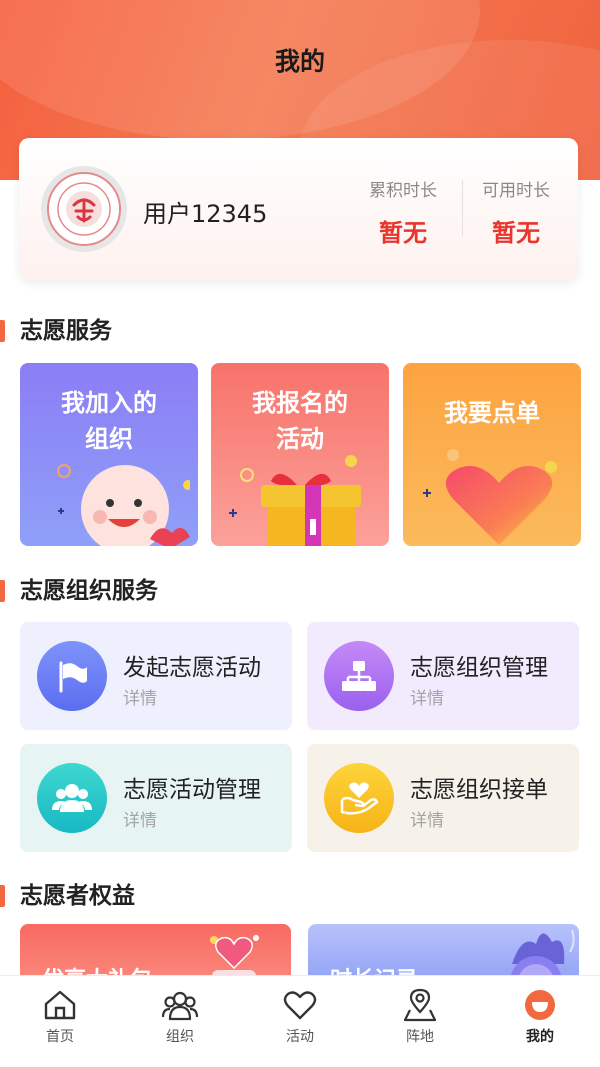 This screenshot has height=1067, width=600. Describe the element at coordinates (72, 676) in the screenshot. I see `flag-icon` at that location.